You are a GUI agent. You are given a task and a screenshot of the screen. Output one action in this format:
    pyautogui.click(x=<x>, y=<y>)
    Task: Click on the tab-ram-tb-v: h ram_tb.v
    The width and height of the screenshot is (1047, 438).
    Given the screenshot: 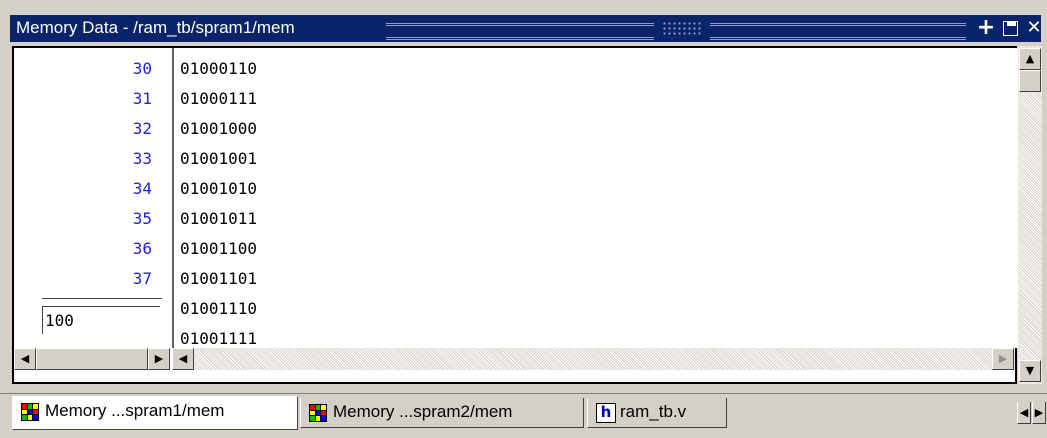 What is the action you would take?
    pyautogui.click(x=657, y=413)
    